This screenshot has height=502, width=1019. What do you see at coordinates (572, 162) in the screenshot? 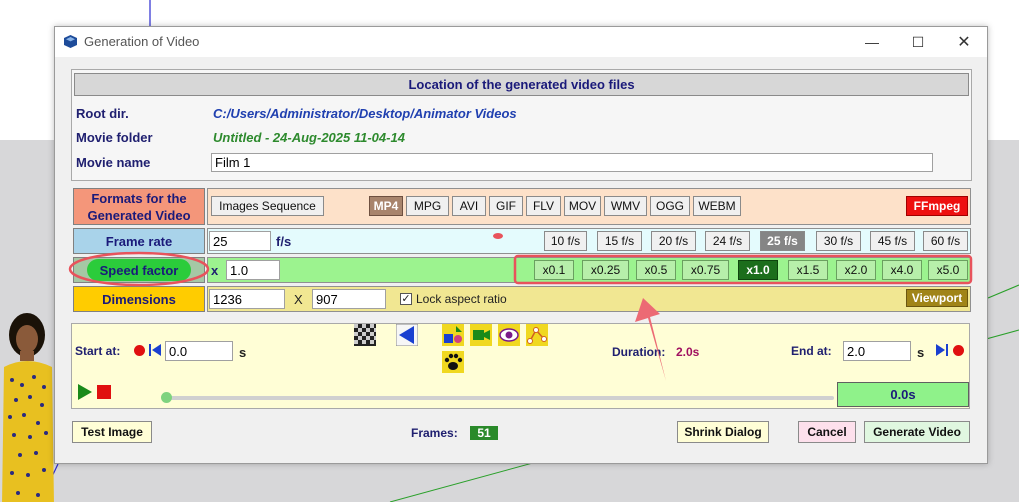
I see `movie-name-input` at bounding box center [572, 162].